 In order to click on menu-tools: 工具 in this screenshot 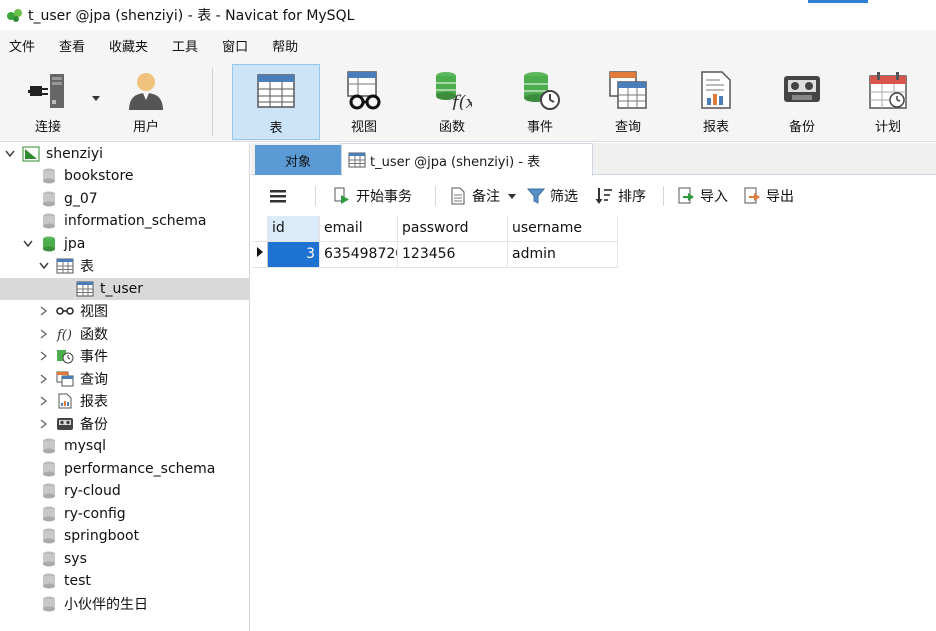, I will do `click(188, 45)`.